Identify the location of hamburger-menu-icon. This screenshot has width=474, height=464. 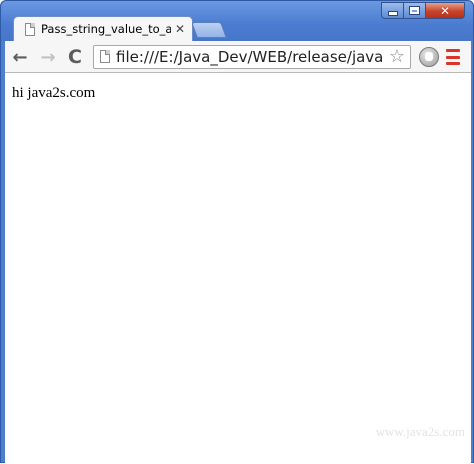
(453, 57).